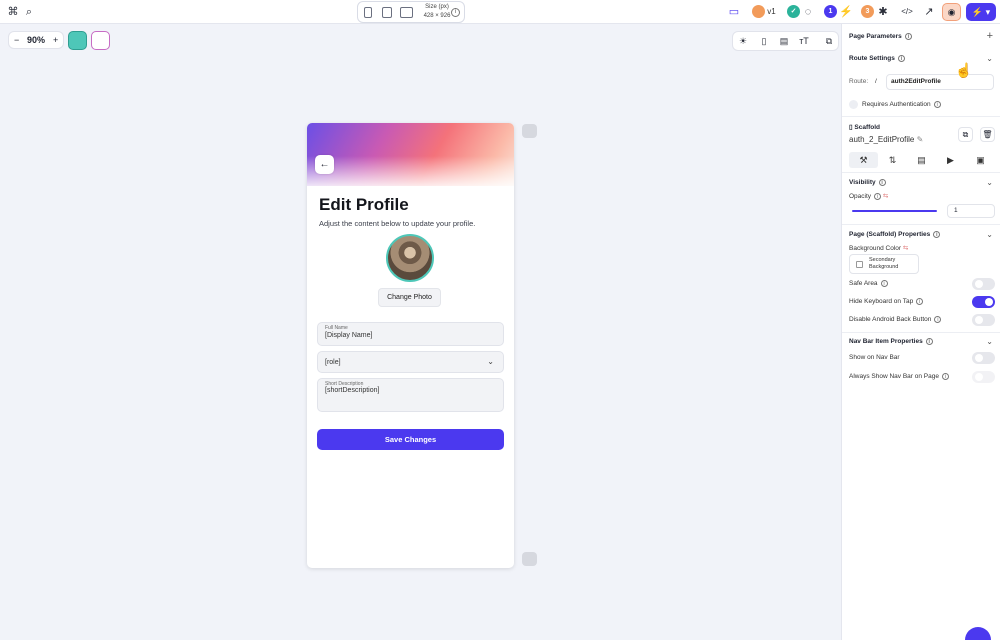 This screenshot has width=1000, height=640. I want to click on tab-docs: ▣, so click(980, 160).